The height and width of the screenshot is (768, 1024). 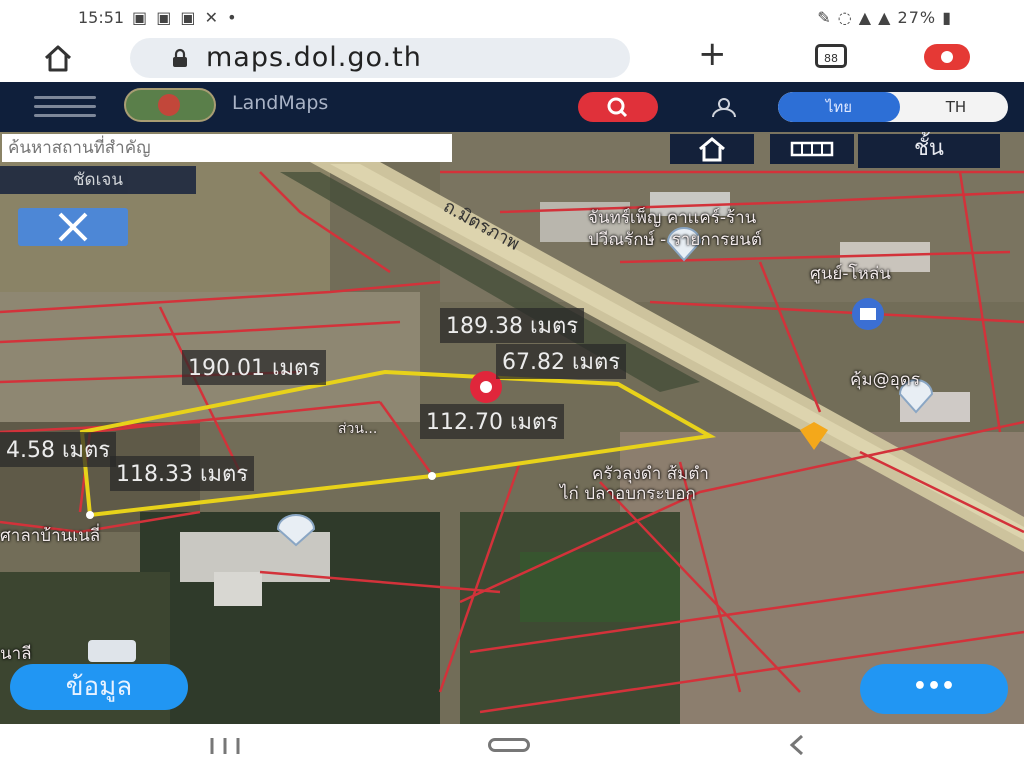 I want to click on status-bar: 15:51 ▣ ▣ ▣ ✕ • ✎ ◌ ▲ ▲ 27% ▮, so click(x=512, y=17).